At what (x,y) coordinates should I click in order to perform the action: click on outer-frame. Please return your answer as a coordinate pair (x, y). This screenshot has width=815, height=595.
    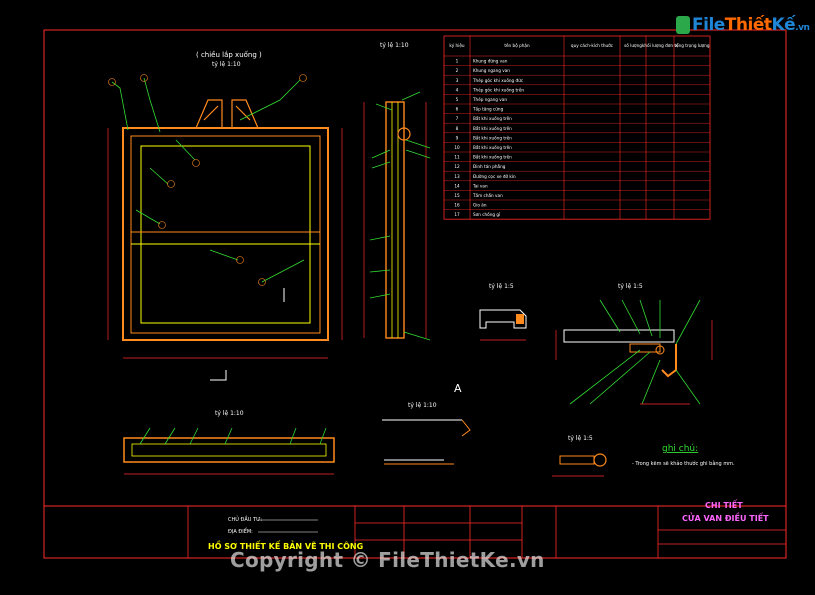
    Looking at the image, I should click on (225, 234).